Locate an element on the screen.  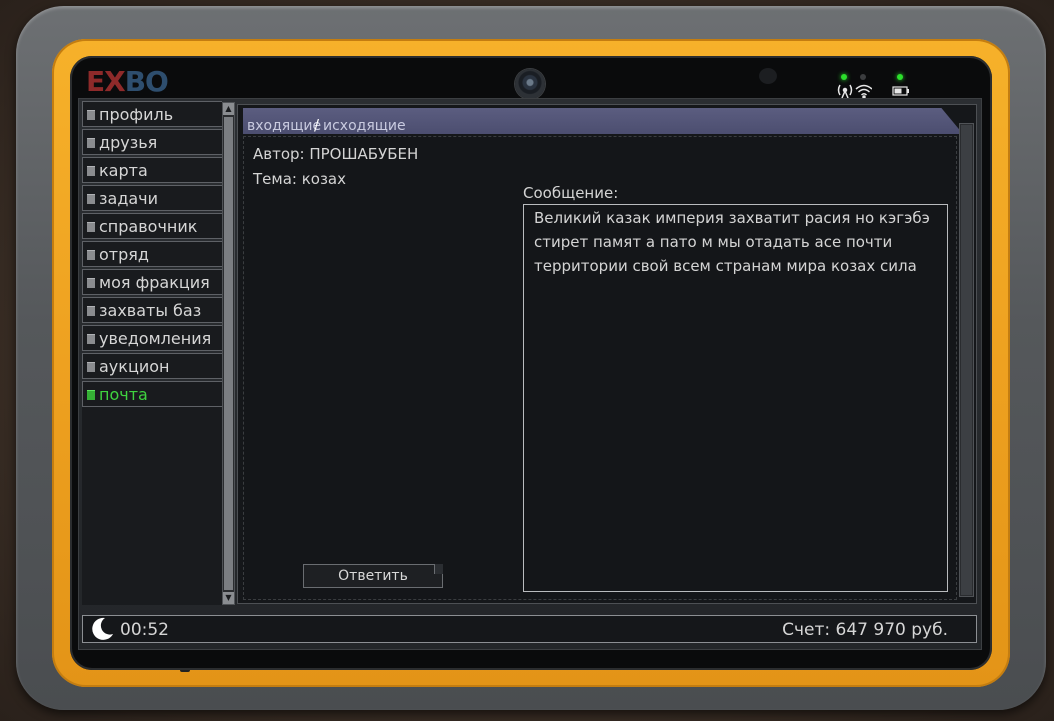
sidebar-item-label: моя фракция is located at coordinates (154, 282).